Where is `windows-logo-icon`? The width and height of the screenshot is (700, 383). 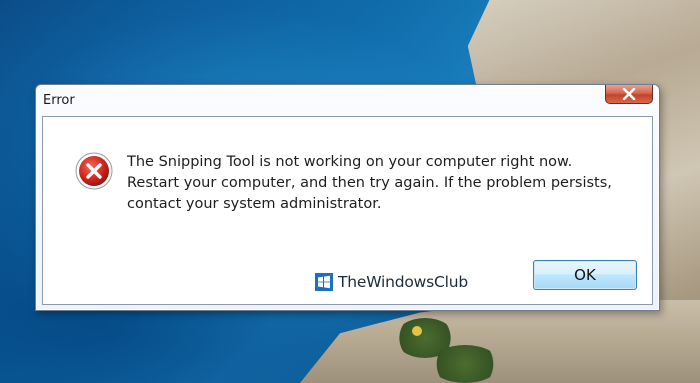 windows-logo-icon is located at coordinates (324, 282).